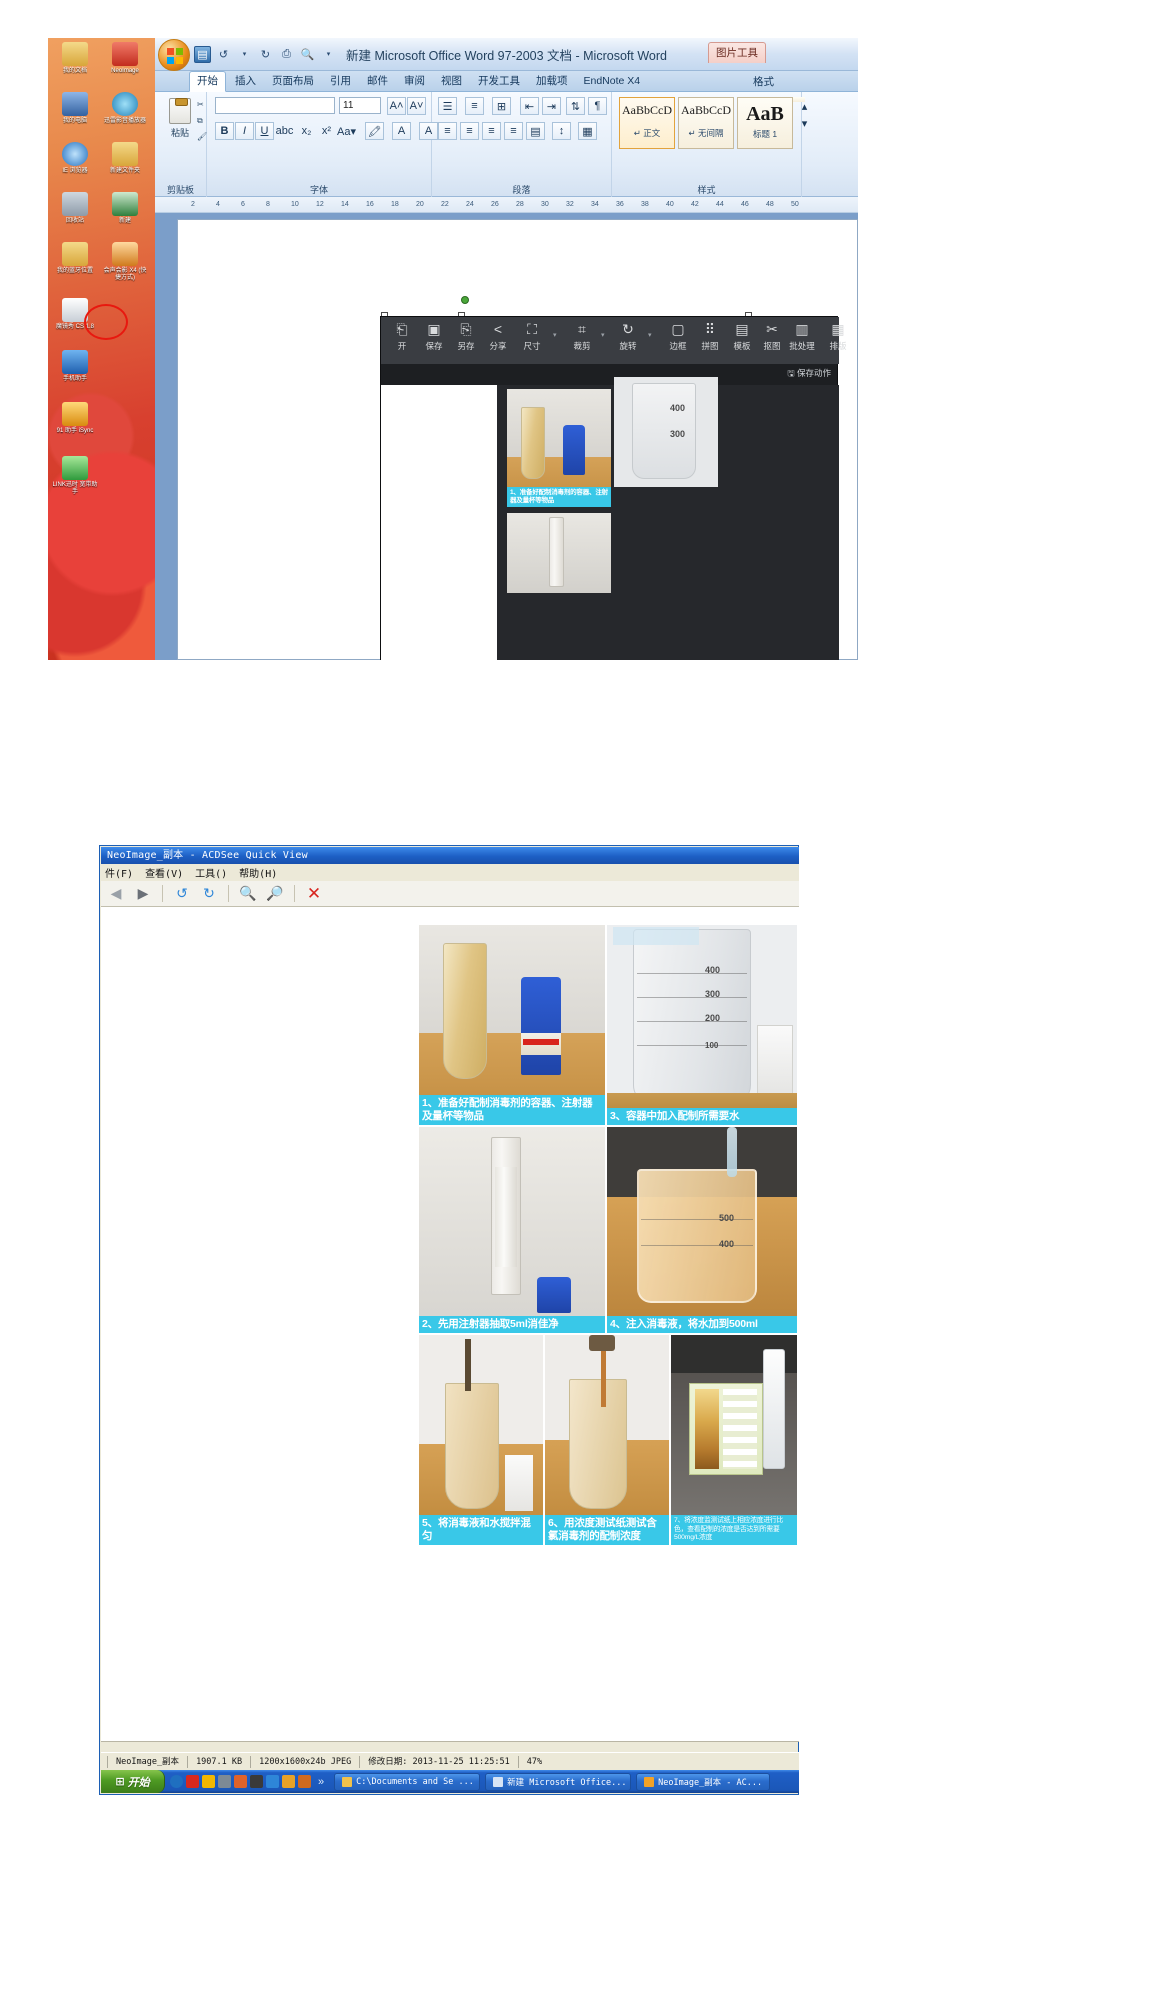 This screenshot has height=2000, width=1150. I want to click on media-icon, so click(224, 1781).